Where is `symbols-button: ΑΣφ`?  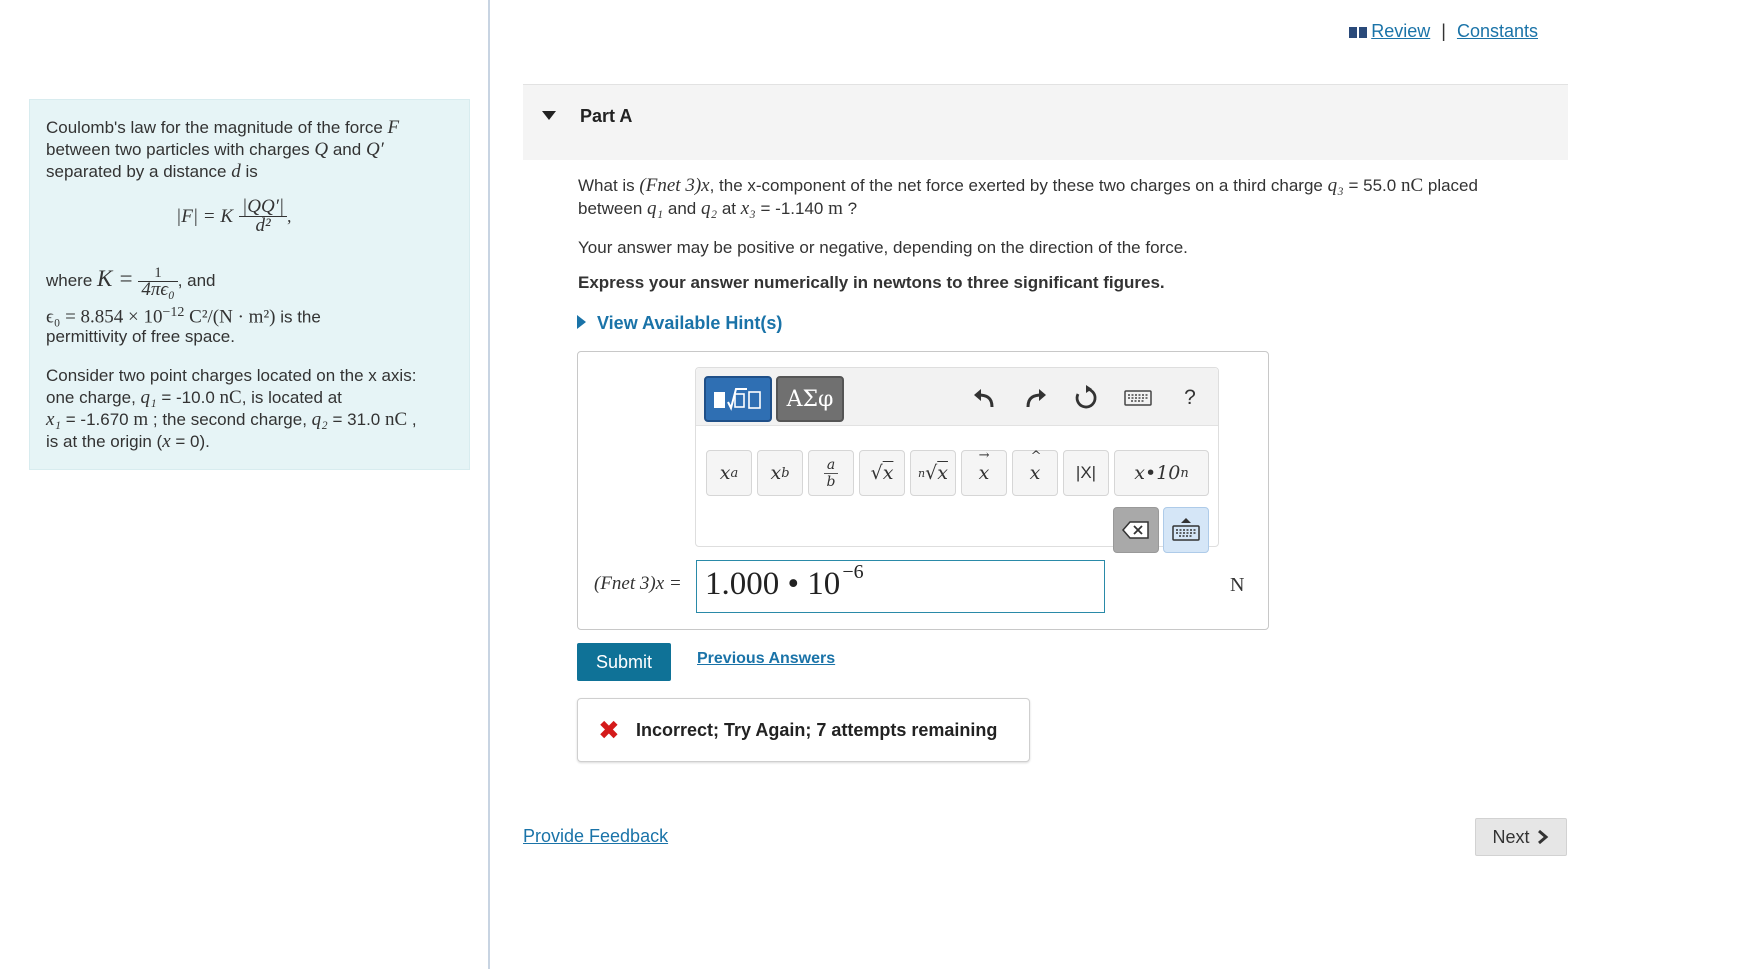
symbols-button: ΑΣφ is located at coordinates (810, 399).